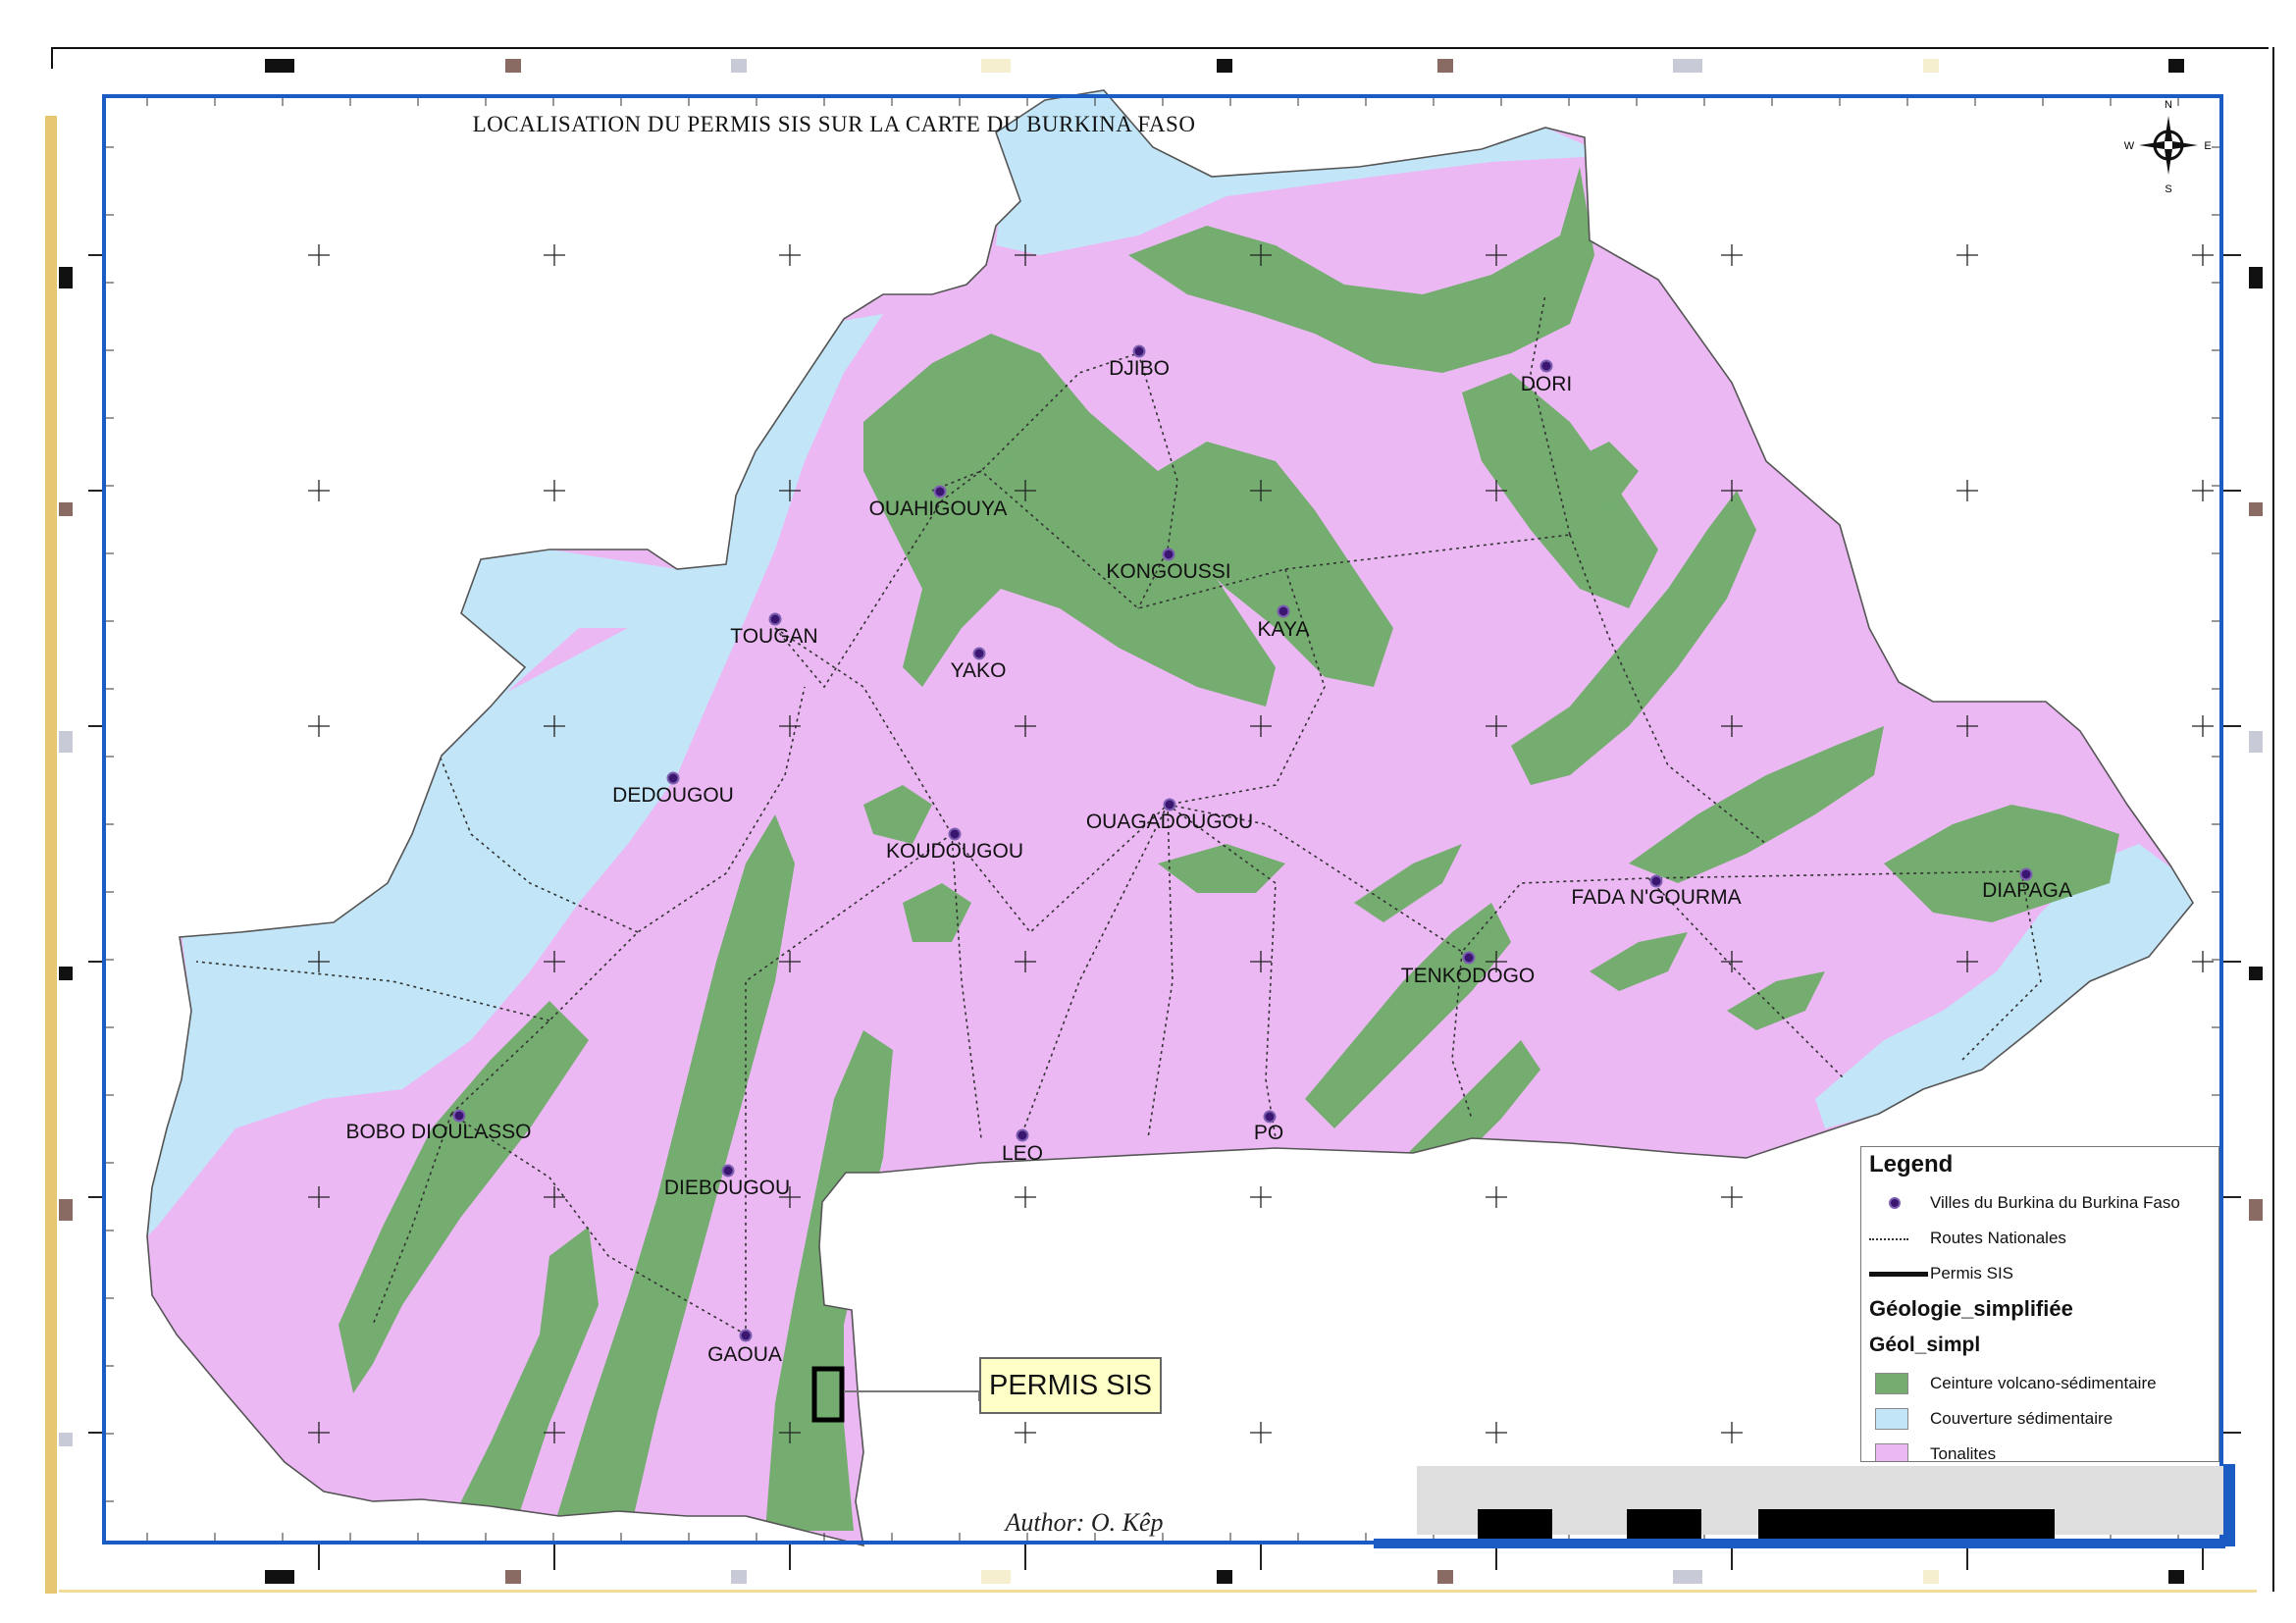 This screenshot has height=1623, width=2296. What do you see at coordinates (1888, 1238) in the screenshot?
I see `dotted-road-icon` at bounding box center [1888, 1238].